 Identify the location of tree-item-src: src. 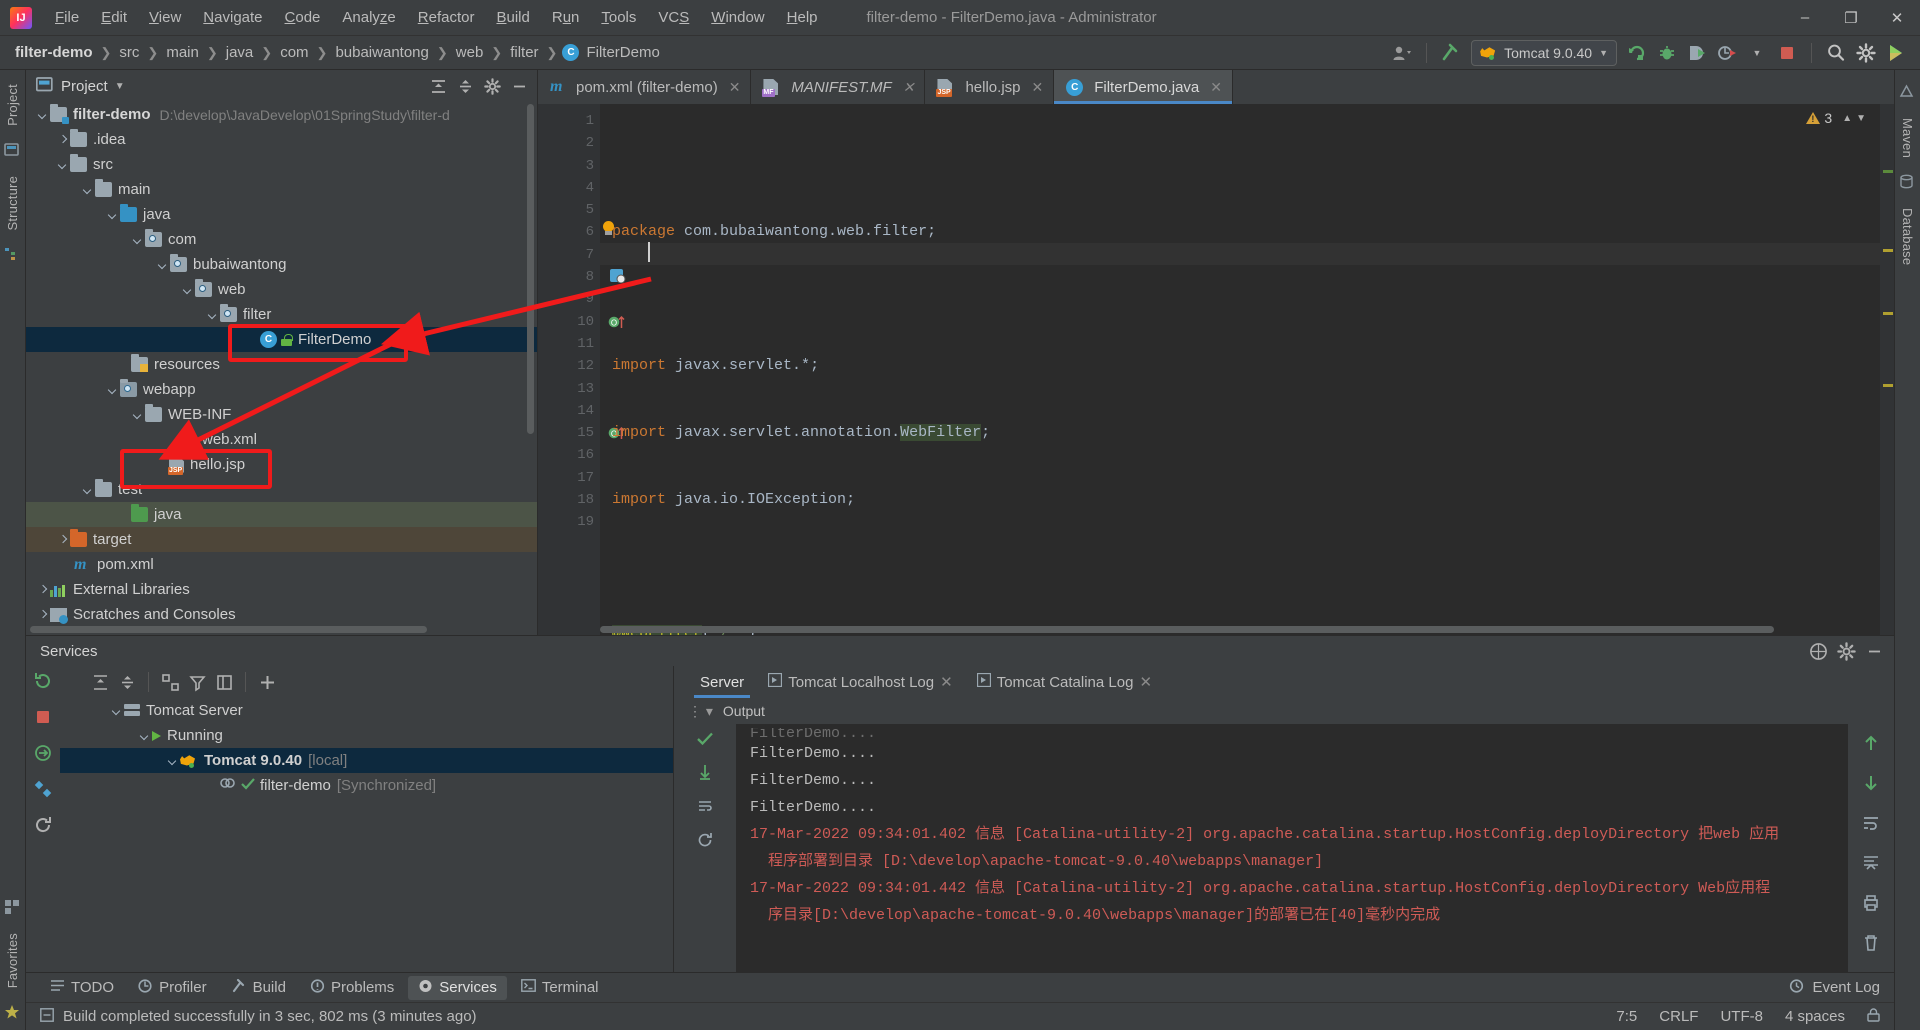
(281, 164).